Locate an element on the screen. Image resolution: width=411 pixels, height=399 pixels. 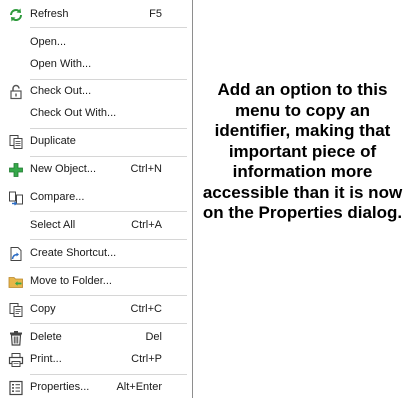
duplicate-icon is located at coordinates (16, 142).